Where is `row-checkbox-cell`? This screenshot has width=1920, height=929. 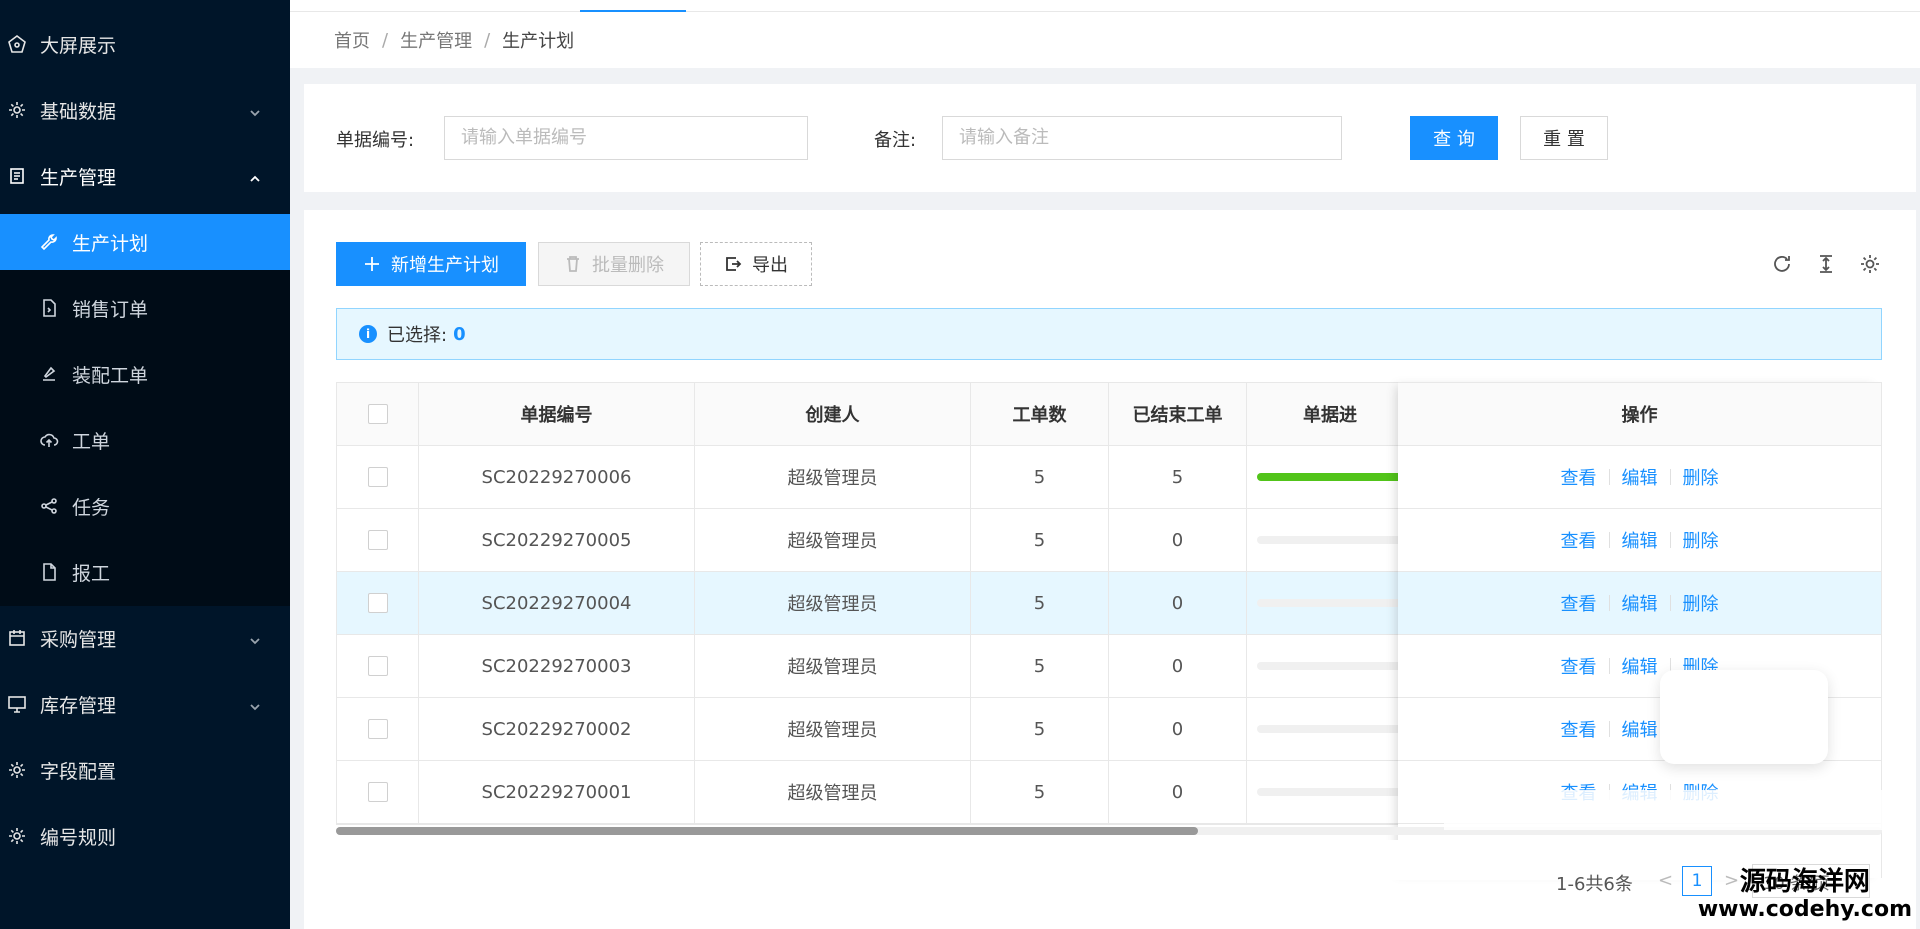 row-checkbox-cell is located at coordinates (378, 603).